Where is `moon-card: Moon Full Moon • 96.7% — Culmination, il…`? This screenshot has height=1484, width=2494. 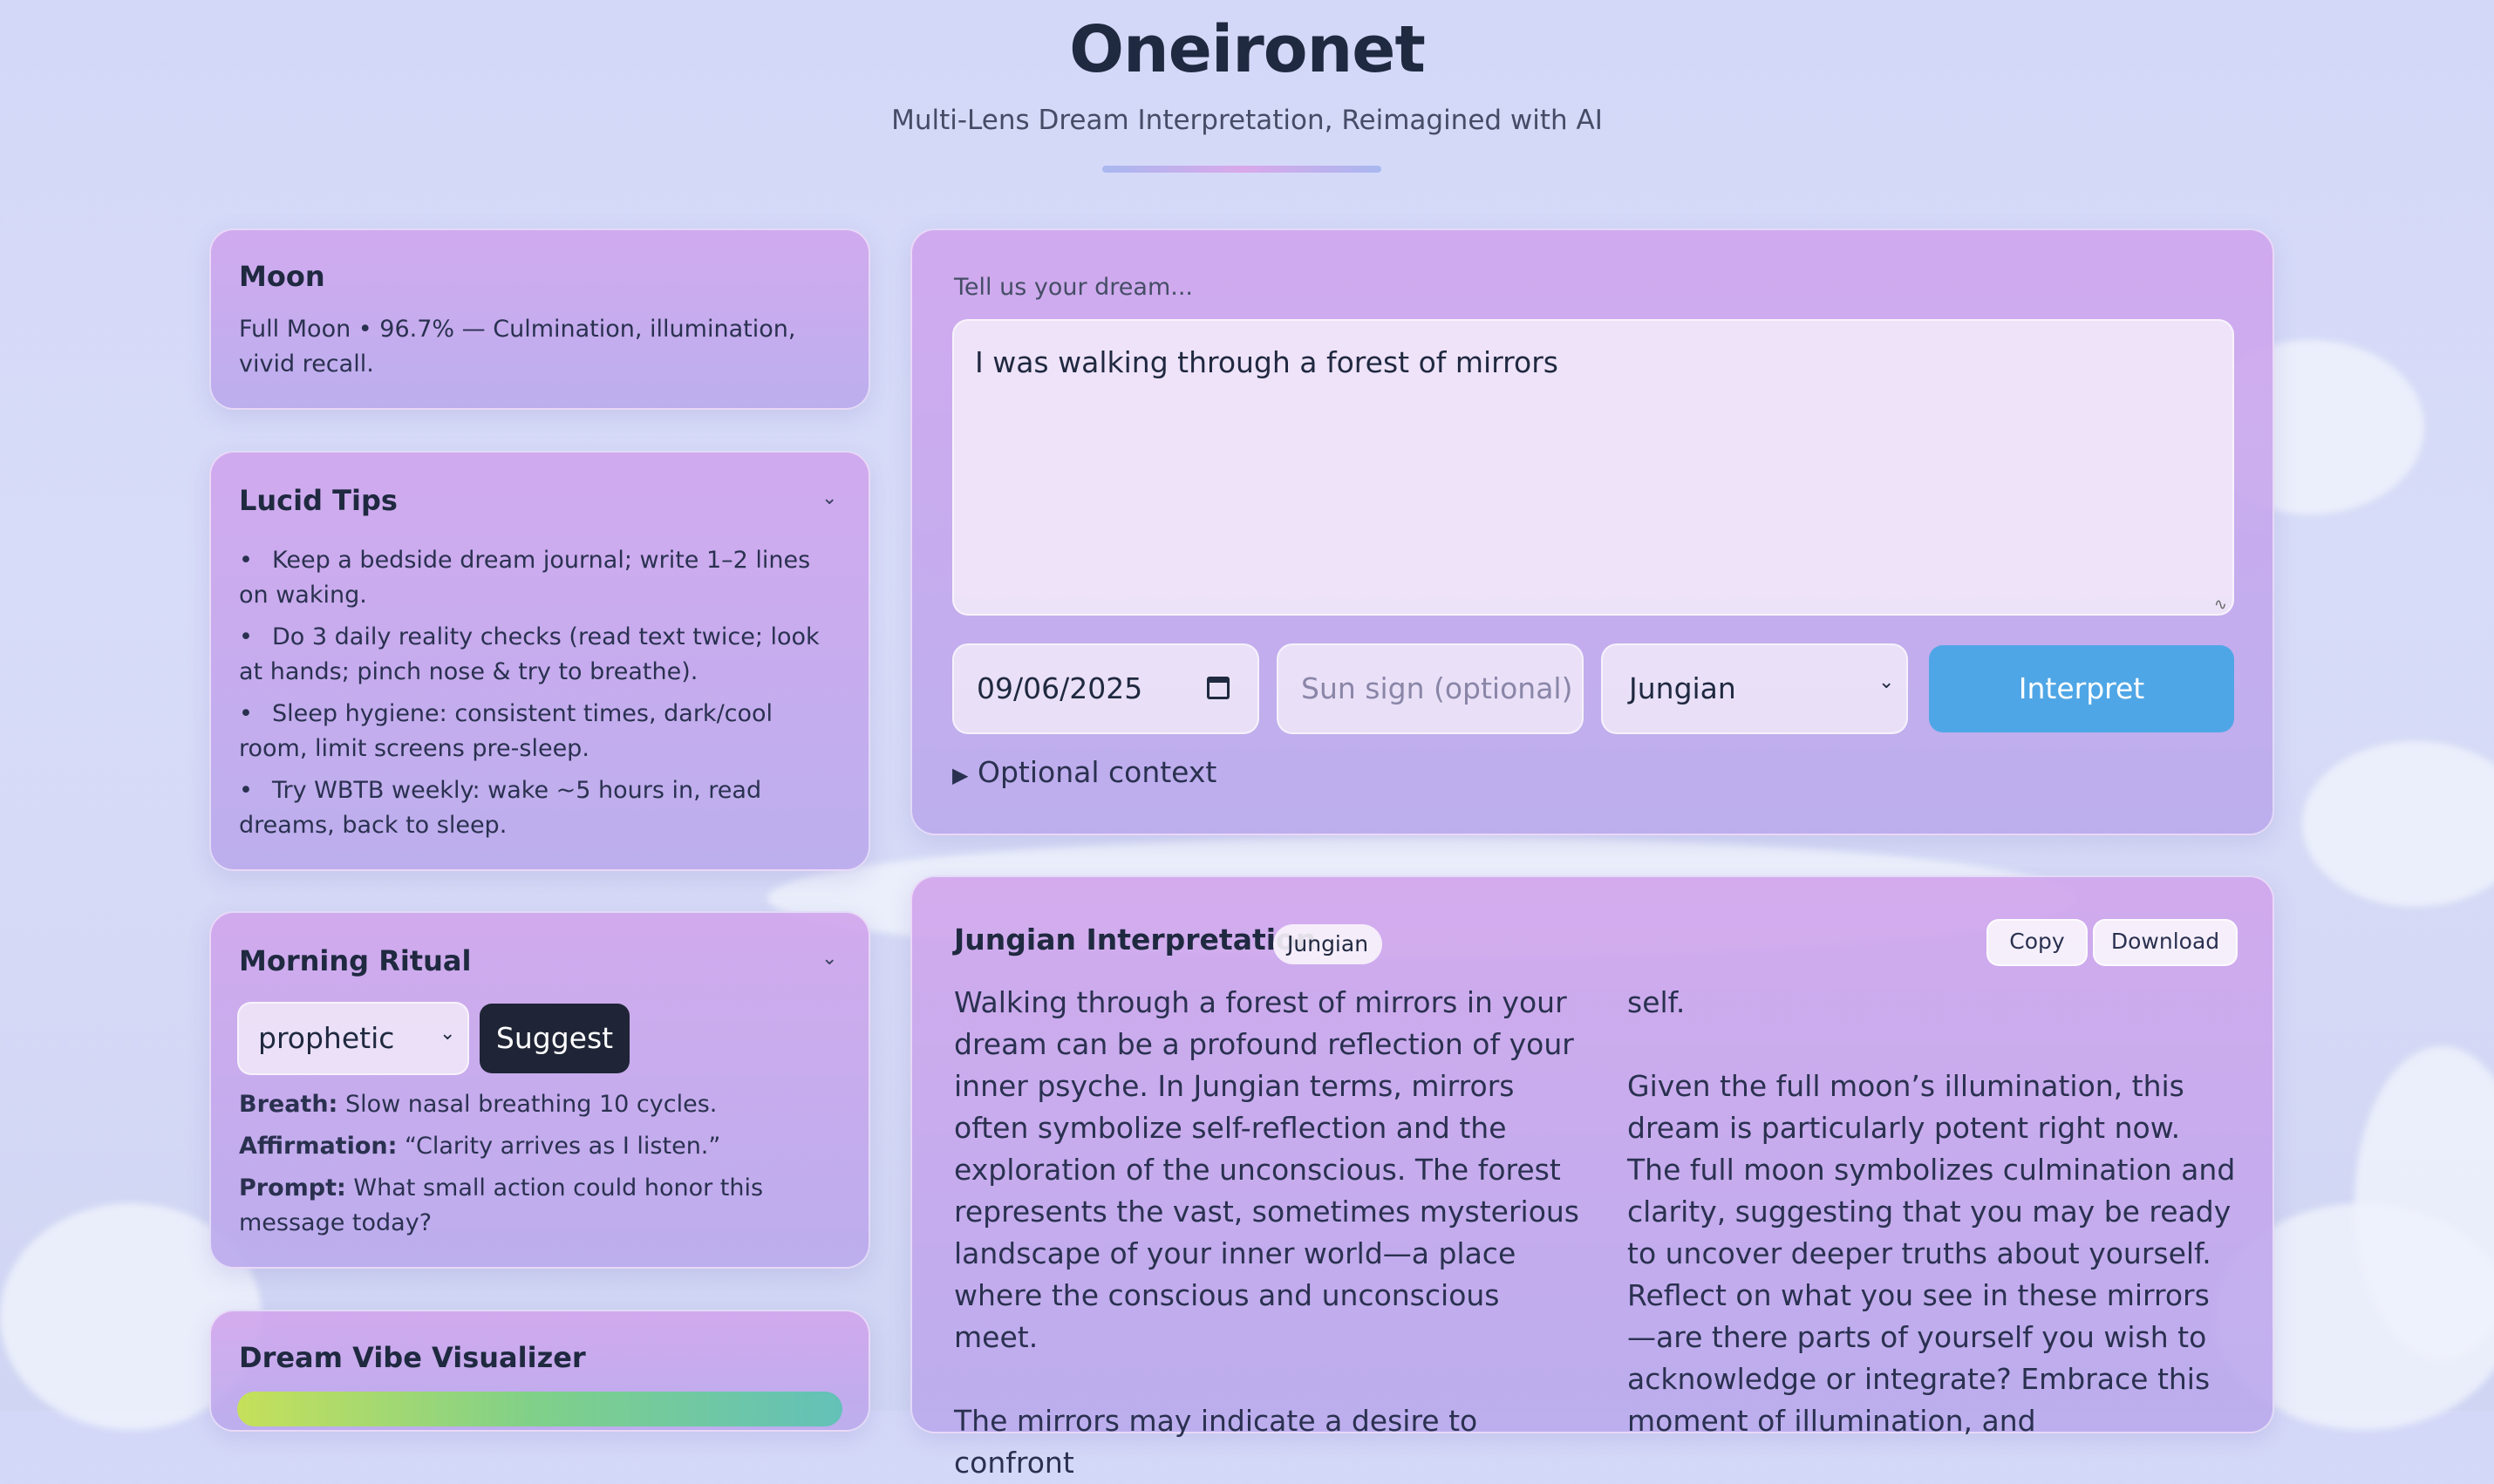
moon-card: Moon Full Moon • 96.7% — Culmination, il… is located at coordinates (539, 319).